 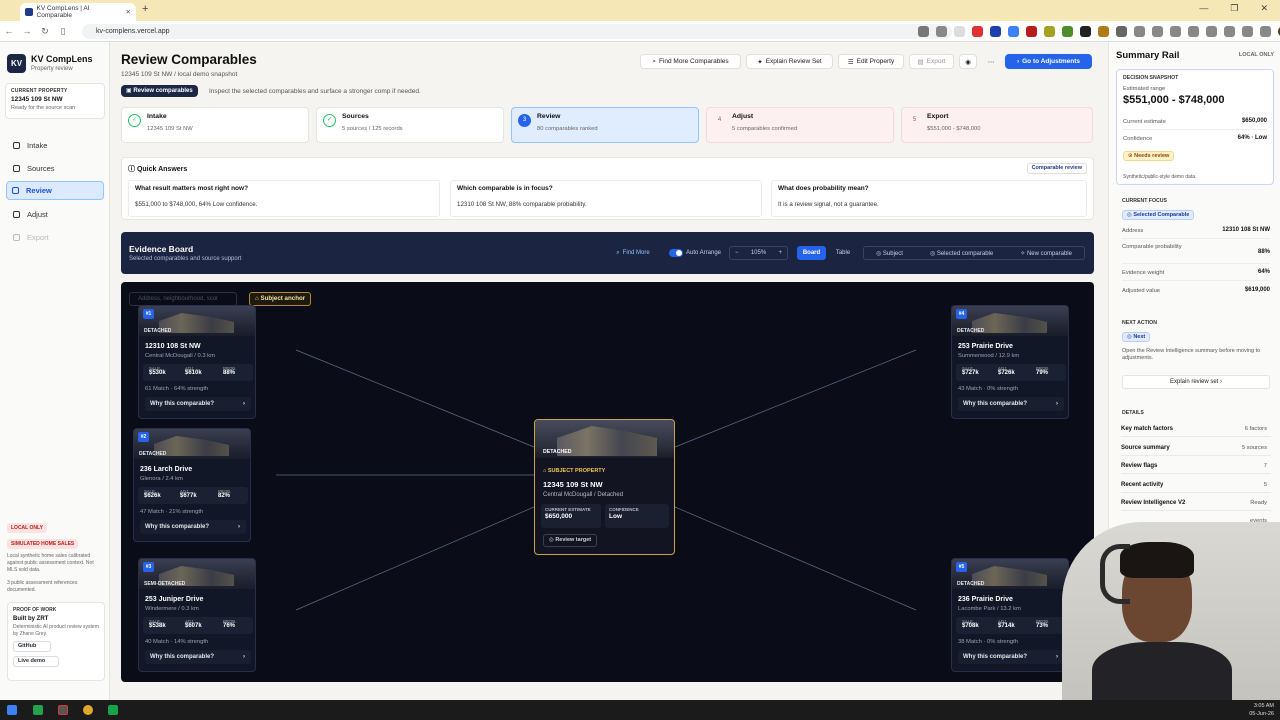 What do you see at coordinates (1121, 31) in the screenshot?
I see `extensions-puzzle-icon` at bounding box center [1121, 31].